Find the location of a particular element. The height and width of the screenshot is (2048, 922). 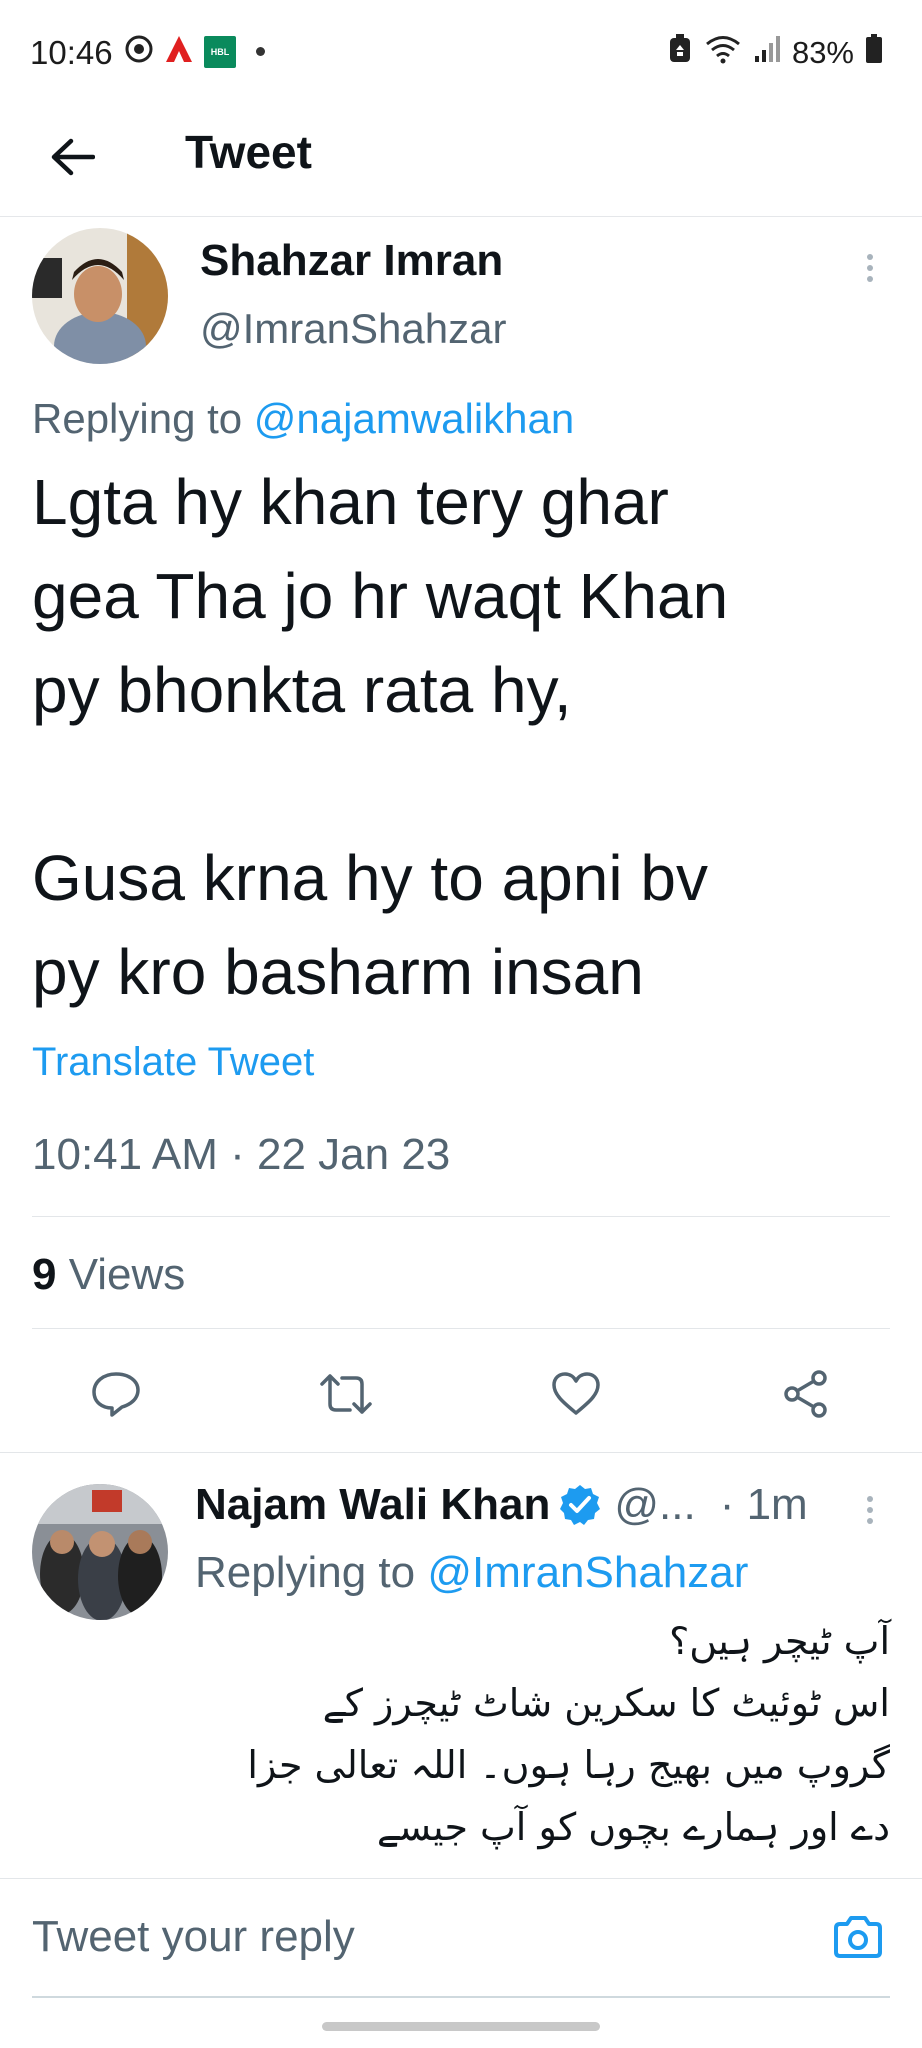

reply-author-avatar is located at coordinates (100, 1552).